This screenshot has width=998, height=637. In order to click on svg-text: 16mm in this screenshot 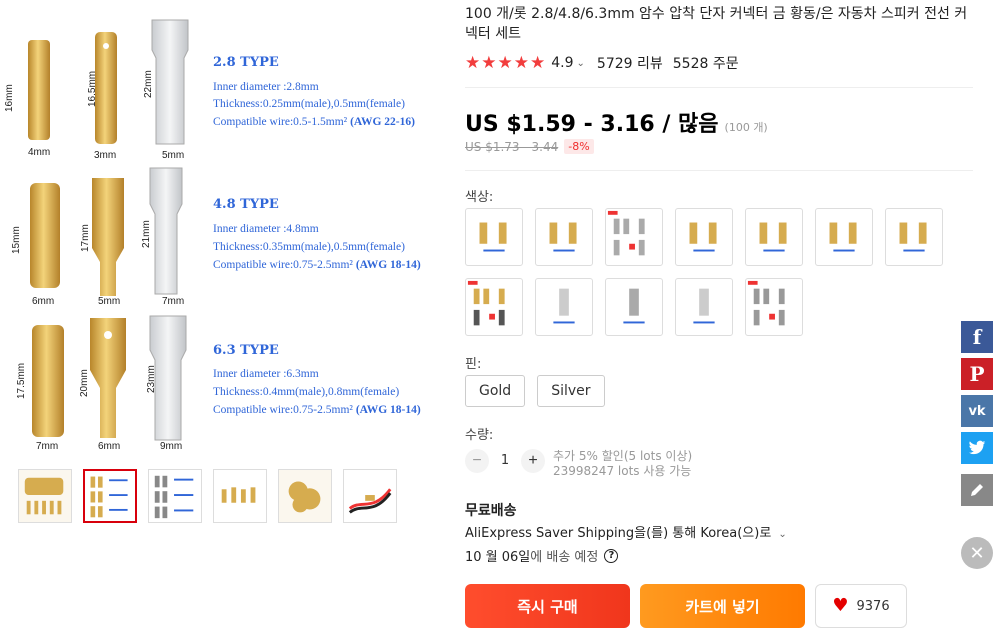, I will do `click(9, 98)`.